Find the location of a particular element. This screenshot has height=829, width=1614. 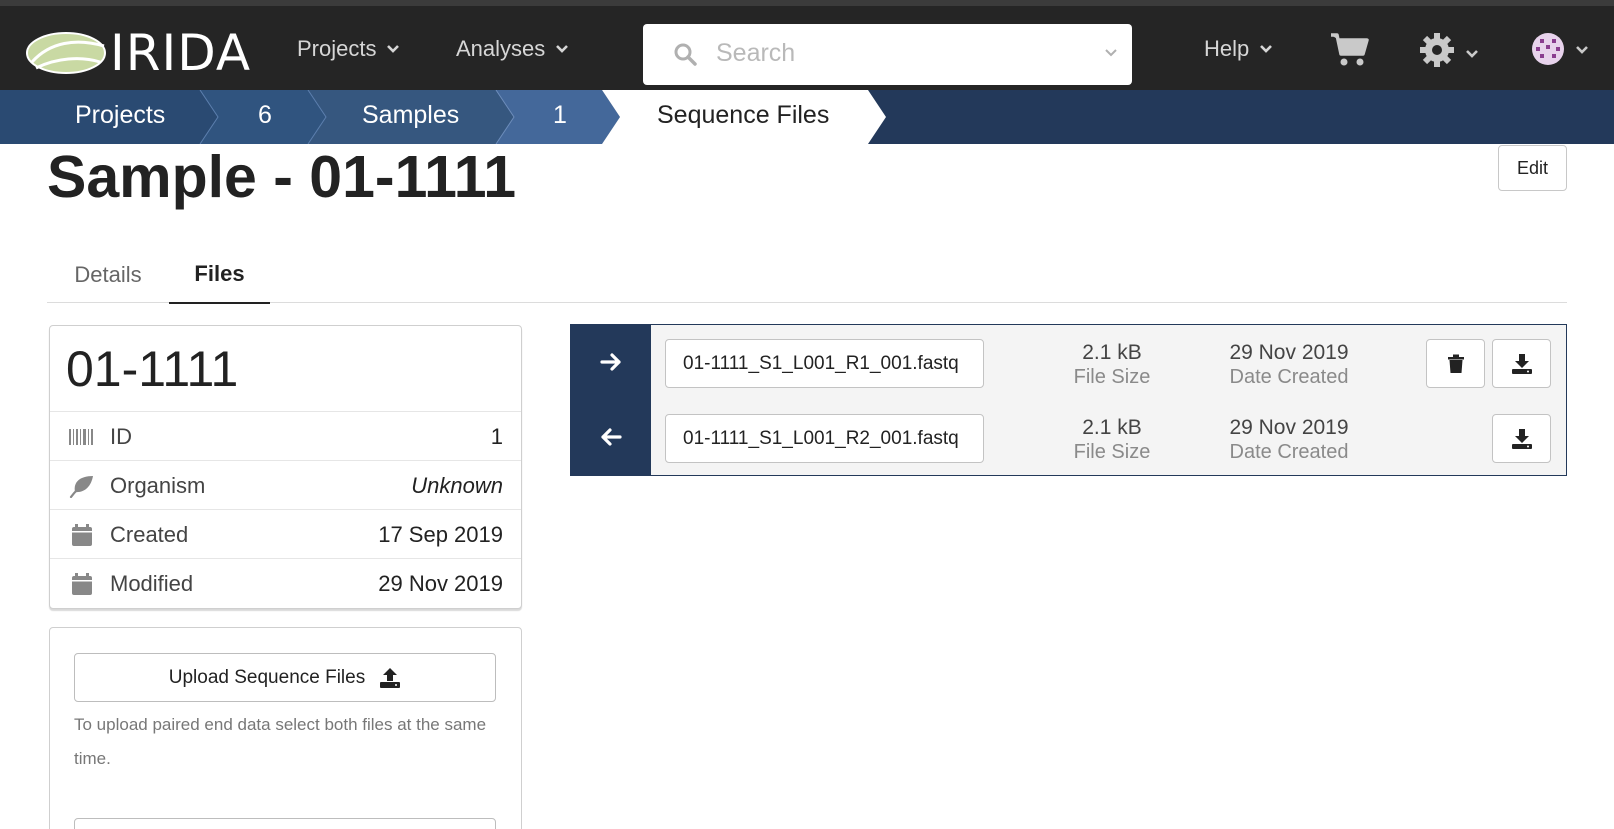

pair-direction-column is located at coordinates (611, 400).